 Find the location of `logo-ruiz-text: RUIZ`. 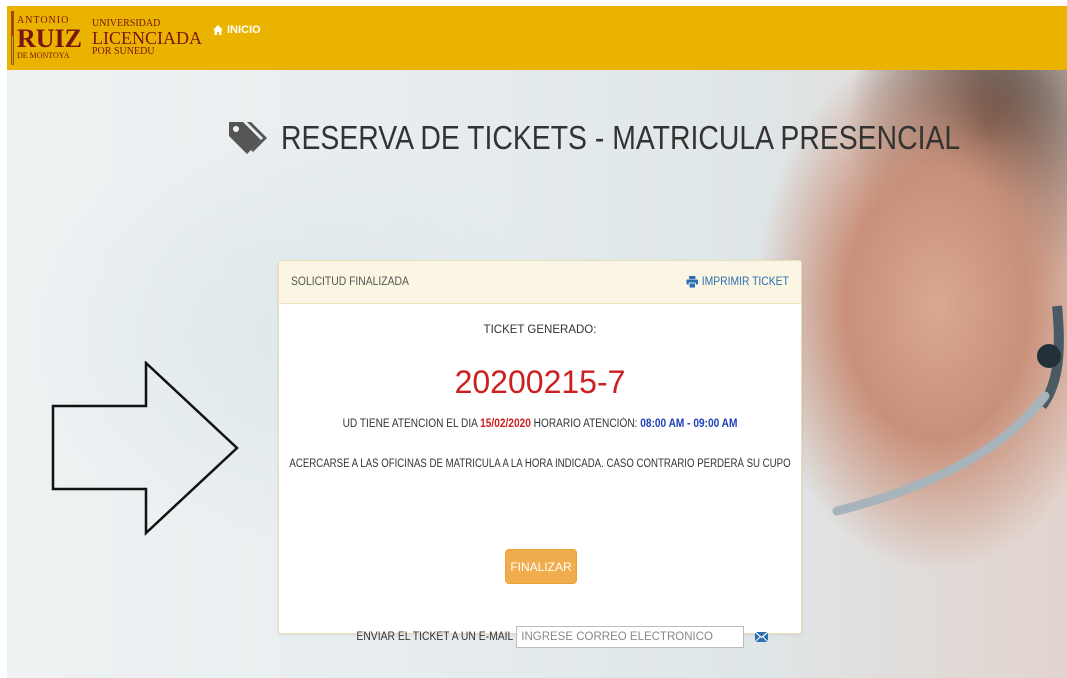

logo-ruiz-text: RUIZ is located at coordinates (49, 38).